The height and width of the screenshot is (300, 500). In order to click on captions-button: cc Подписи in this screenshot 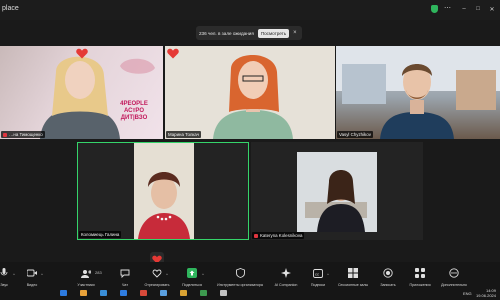, I will do `click(318, 277)`.